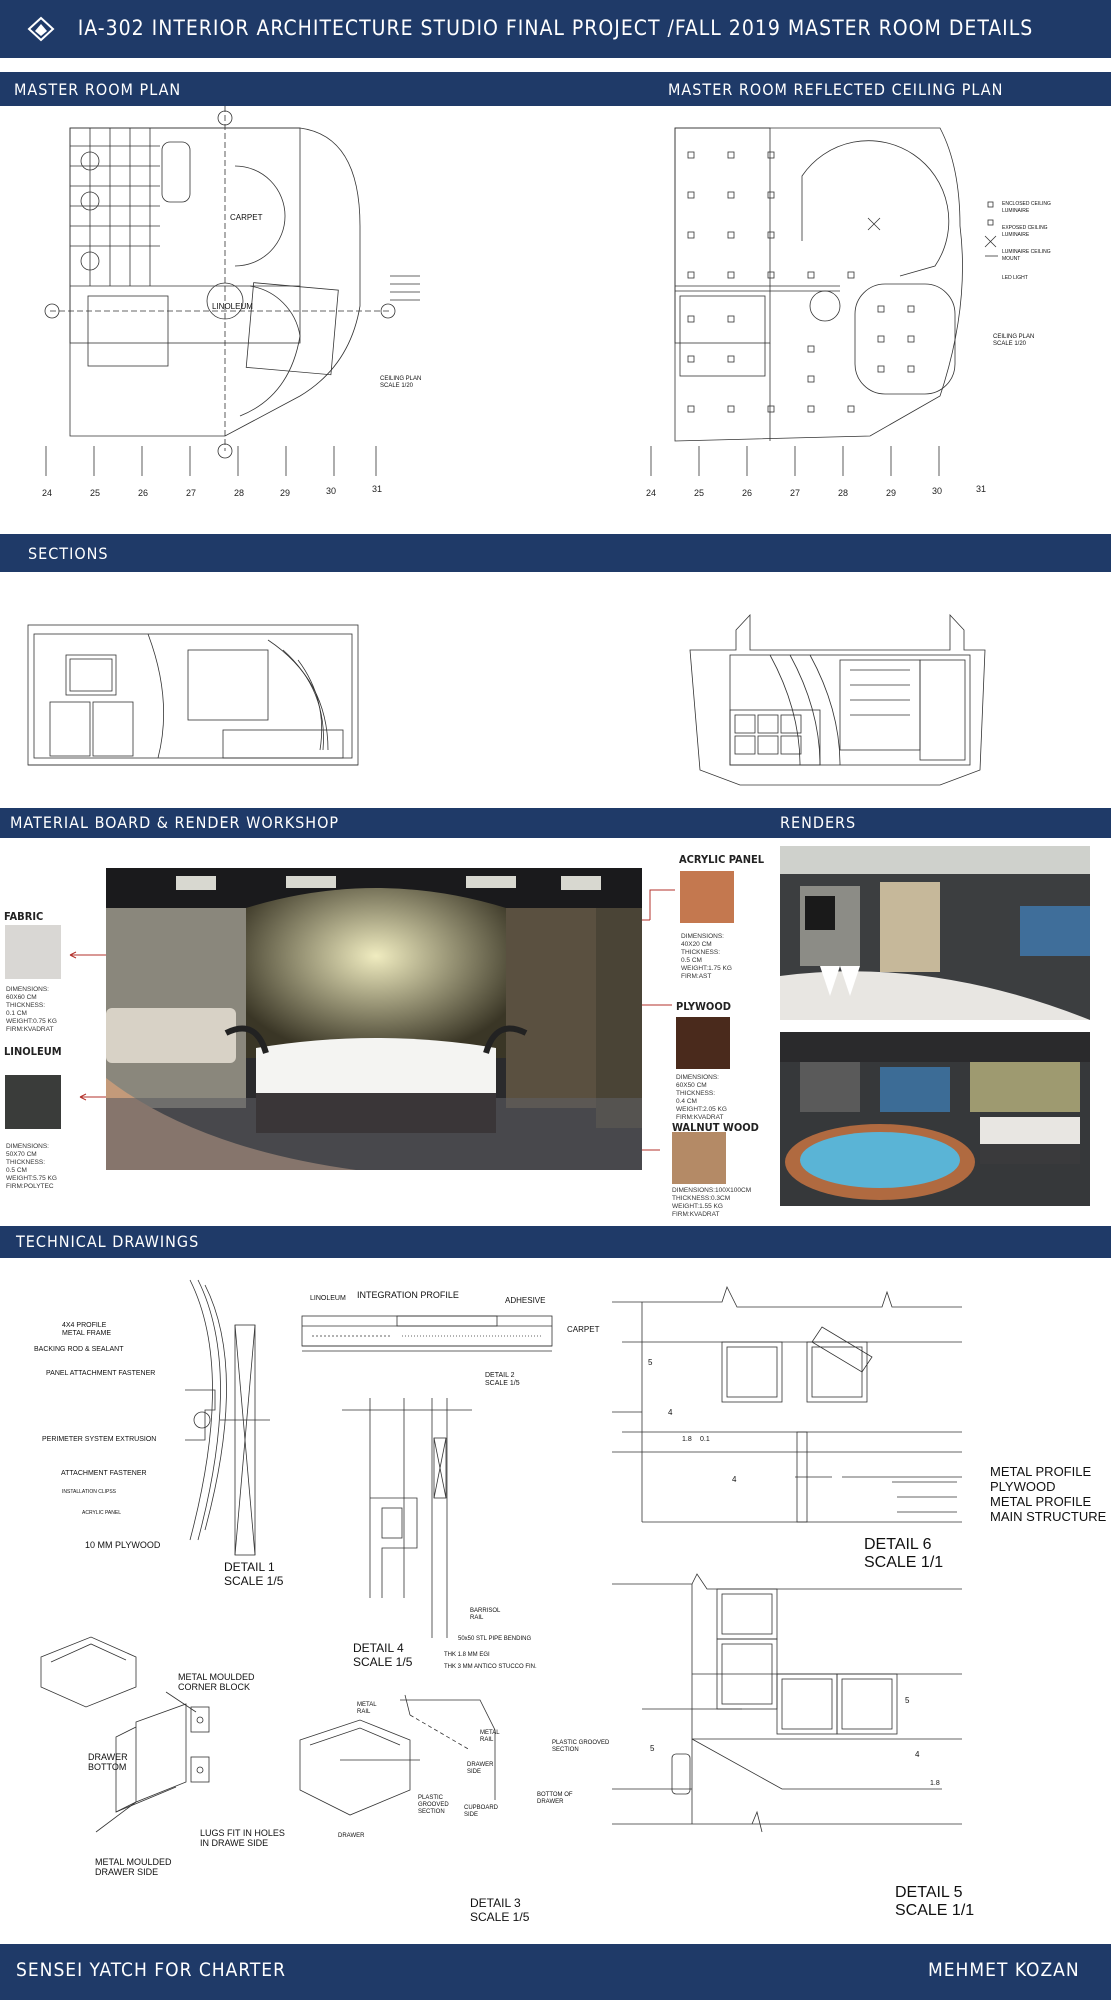 The height and width of the screenshot is (2000, 1111). Describe the element at coordinates (824, 301) in the screenshot. I see `reflected-ceiling-plan-drawing` at that location.